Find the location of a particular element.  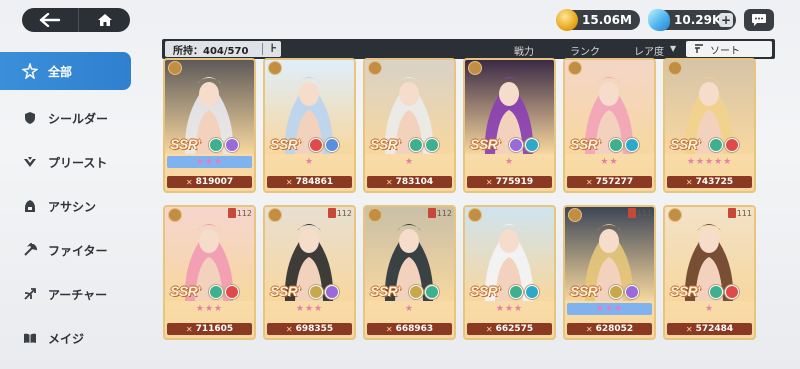

sidebar-item-shielder: シールダー is located at coordinates (67, 118).